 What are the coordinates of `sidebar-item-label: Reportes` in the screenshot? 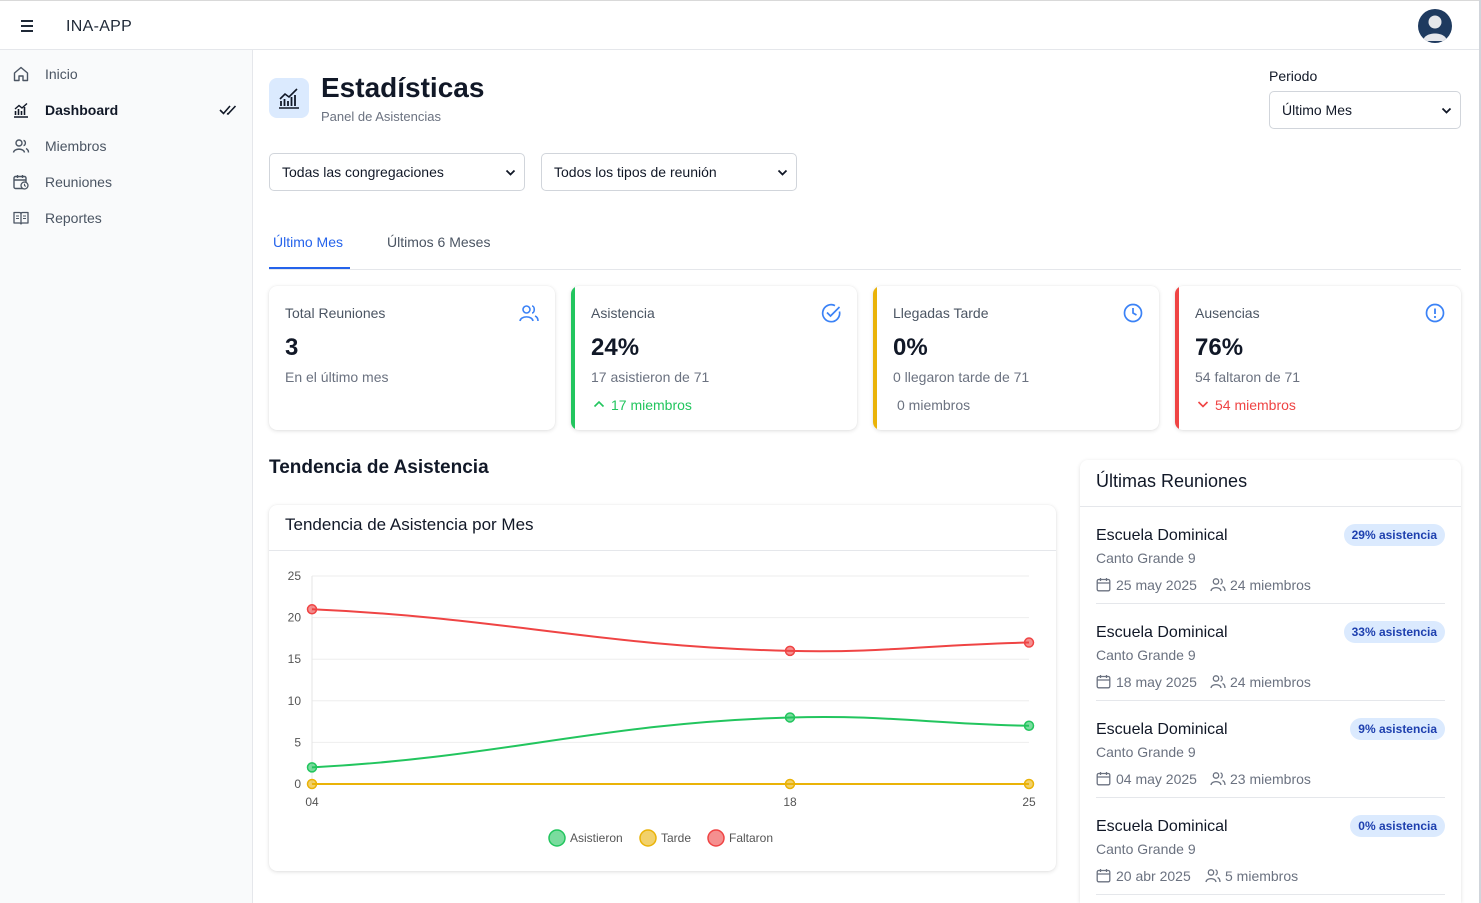 It's located at (73, 218).